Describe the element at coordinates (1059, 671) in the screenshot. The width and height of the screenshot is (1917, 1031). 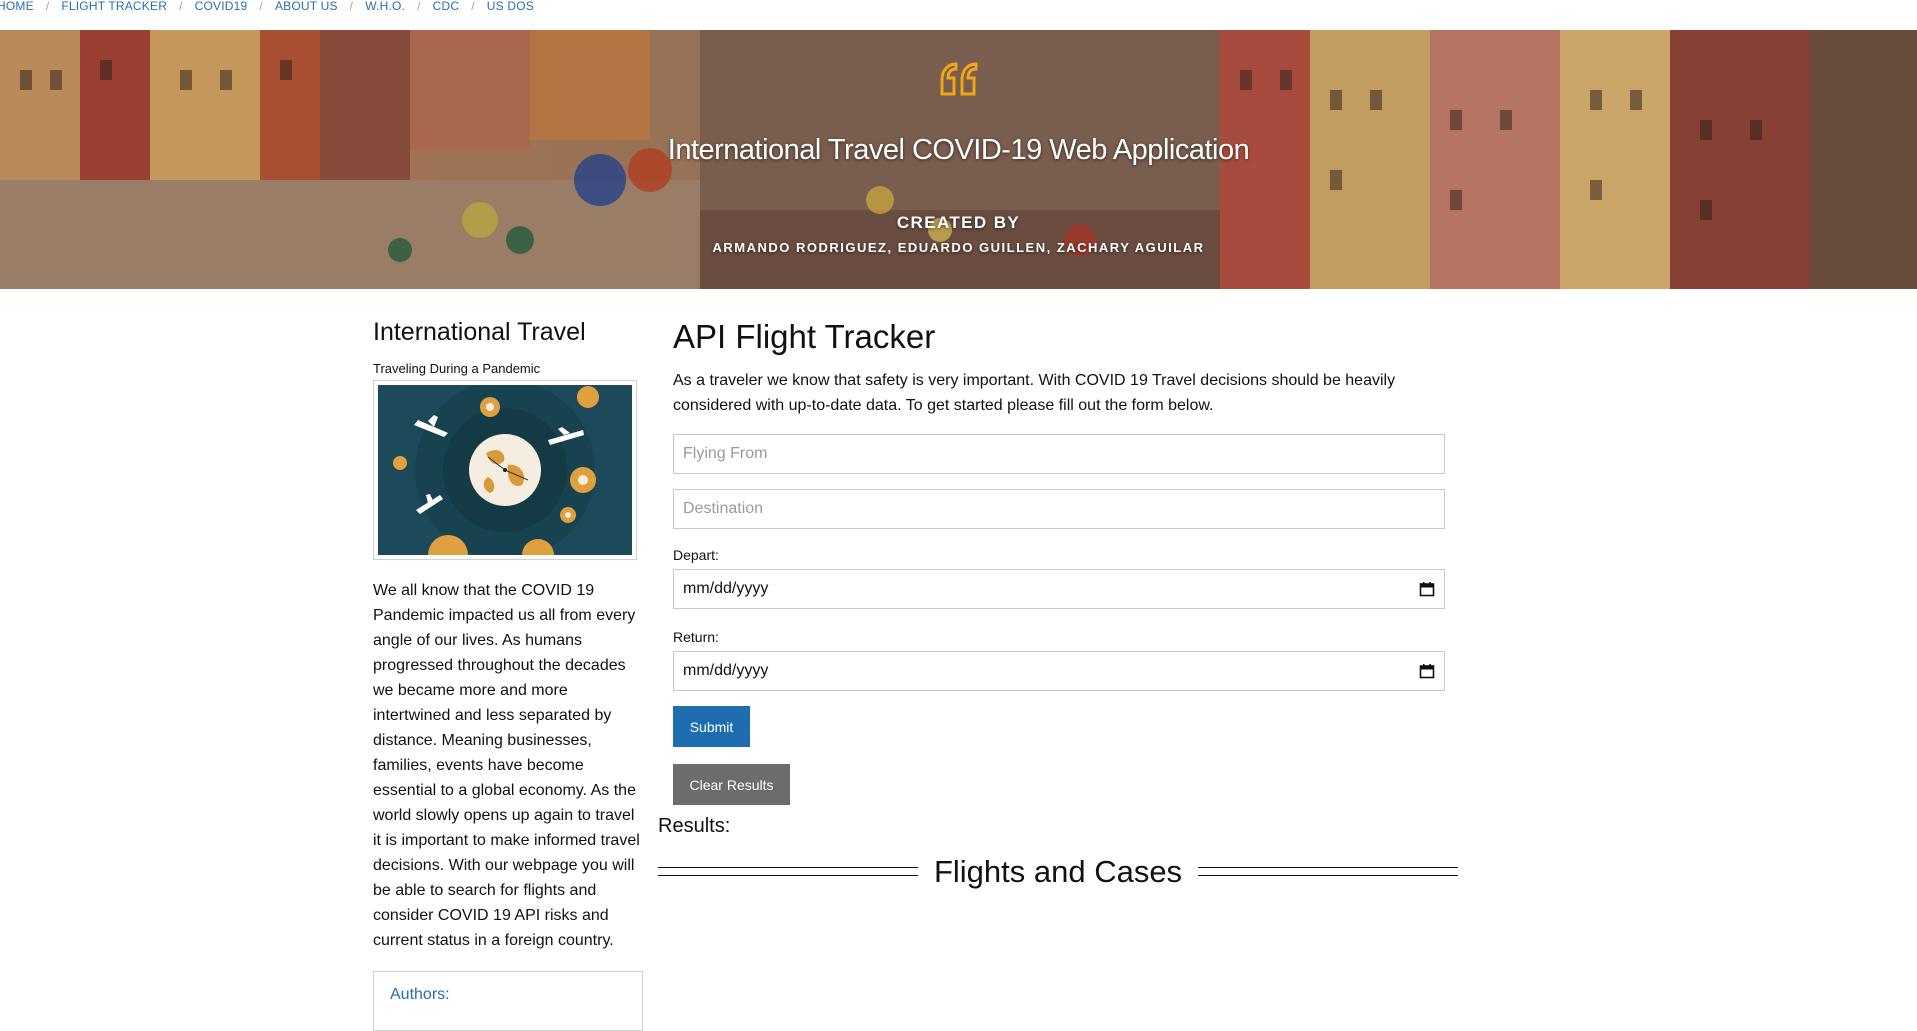
I see `return-date-input: mm/dd/yyyy` at that location.